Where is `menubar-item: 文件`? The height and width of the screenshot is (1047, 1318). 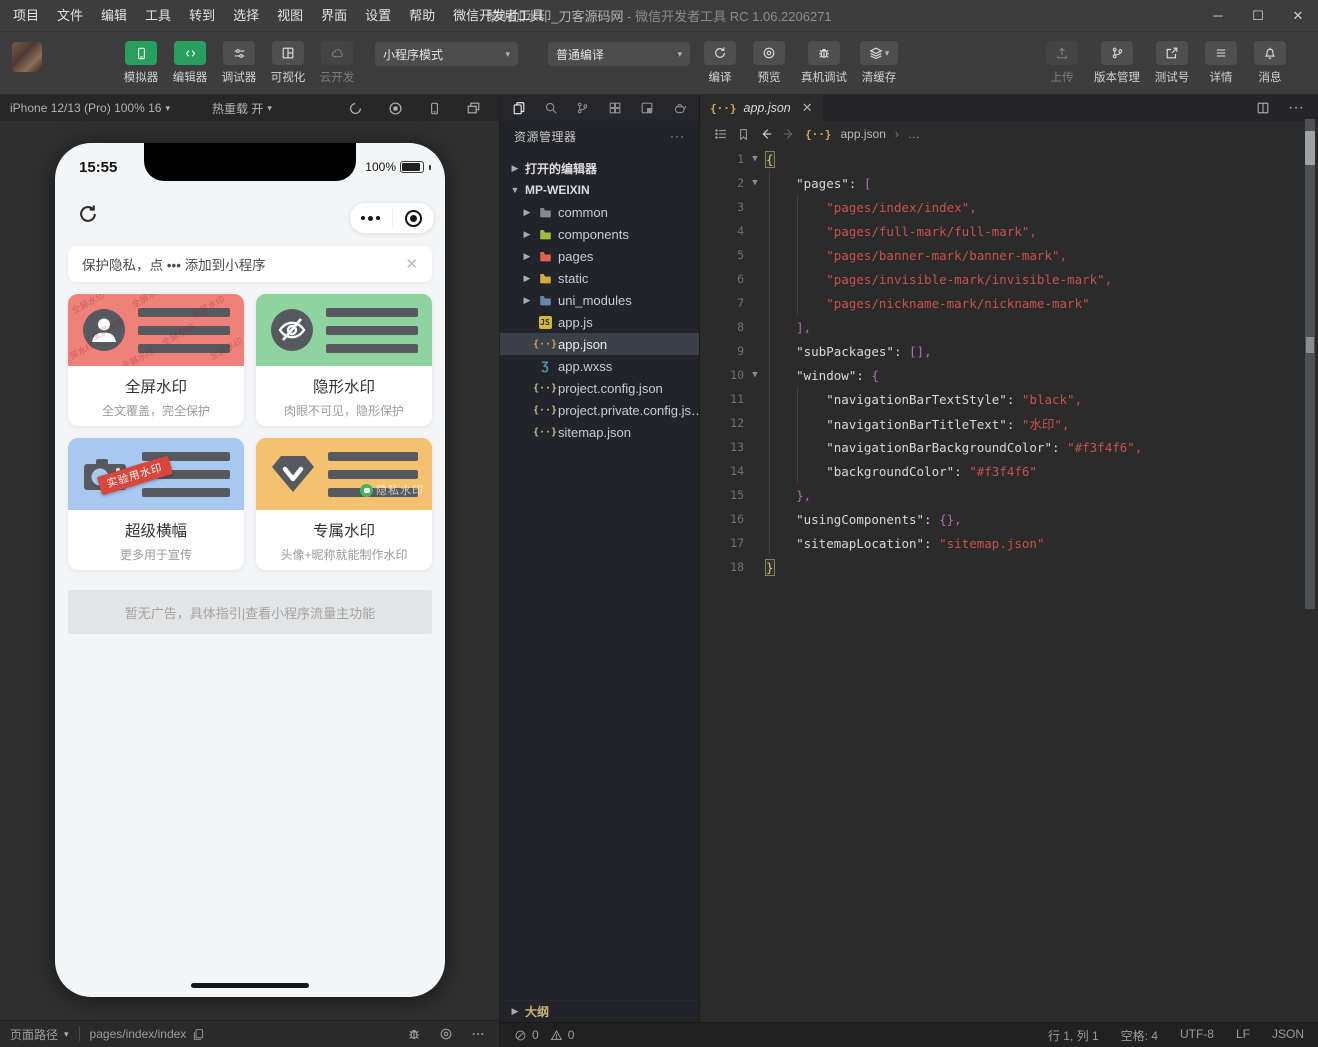
menubar-item: 文件 is located at coordinates (70, 16).